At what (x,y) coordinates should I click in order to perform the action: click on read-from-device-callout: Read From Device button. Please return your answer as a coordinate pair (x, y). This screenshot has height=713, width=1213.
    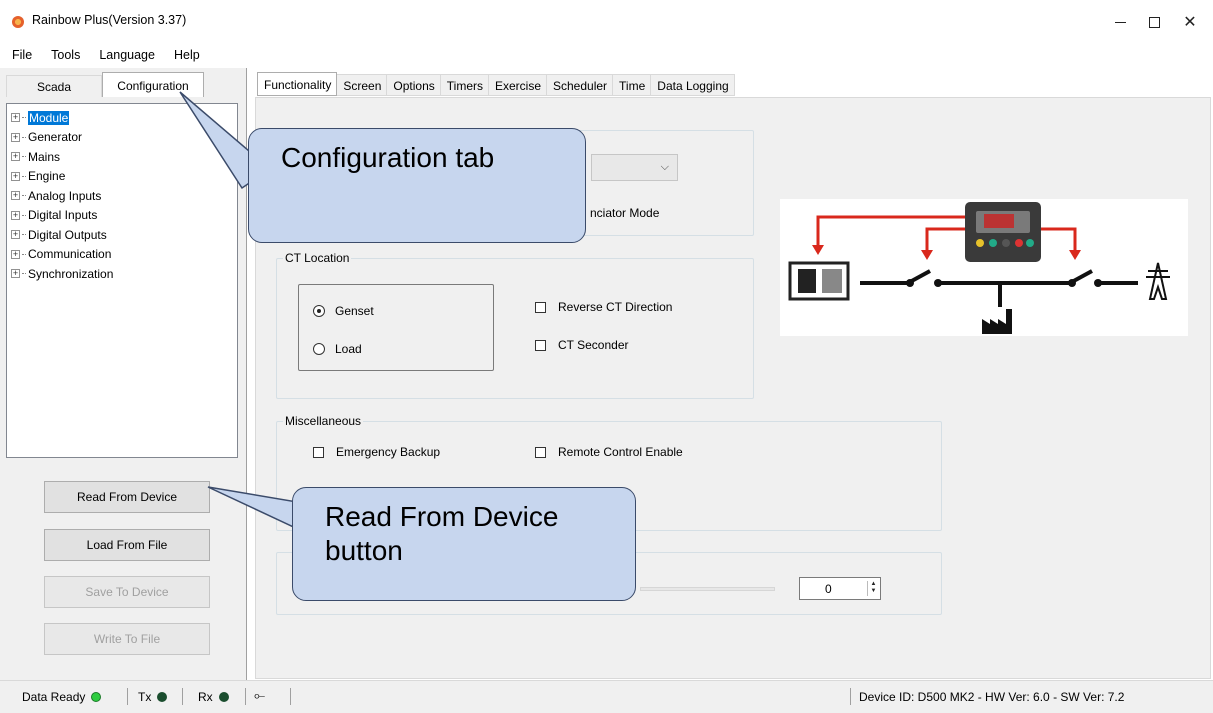
    Looking at the image, I should click on (464, 544).